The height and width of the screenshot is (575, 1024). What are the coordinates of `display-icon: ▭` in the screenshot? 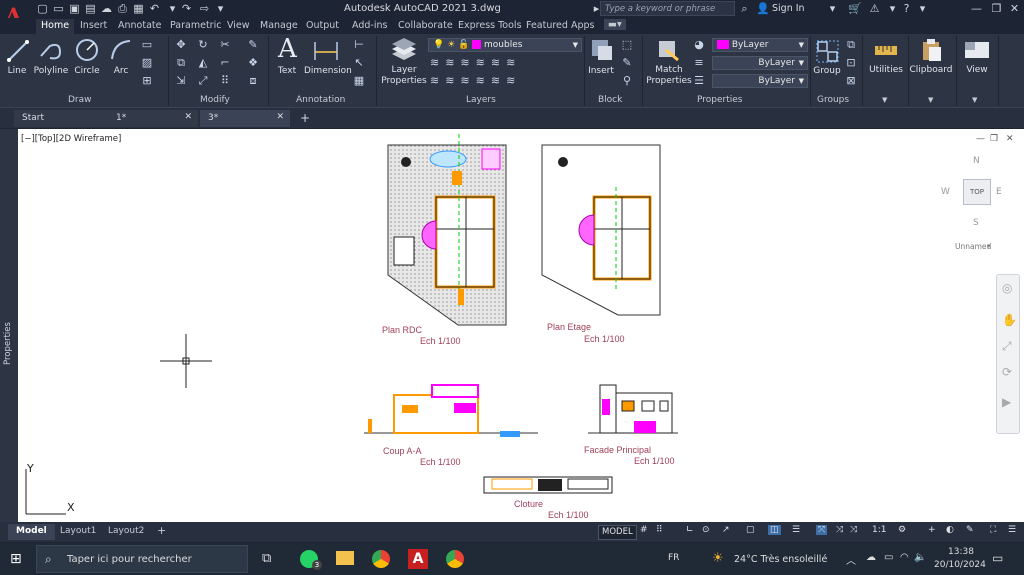 It's located at (888, 557).